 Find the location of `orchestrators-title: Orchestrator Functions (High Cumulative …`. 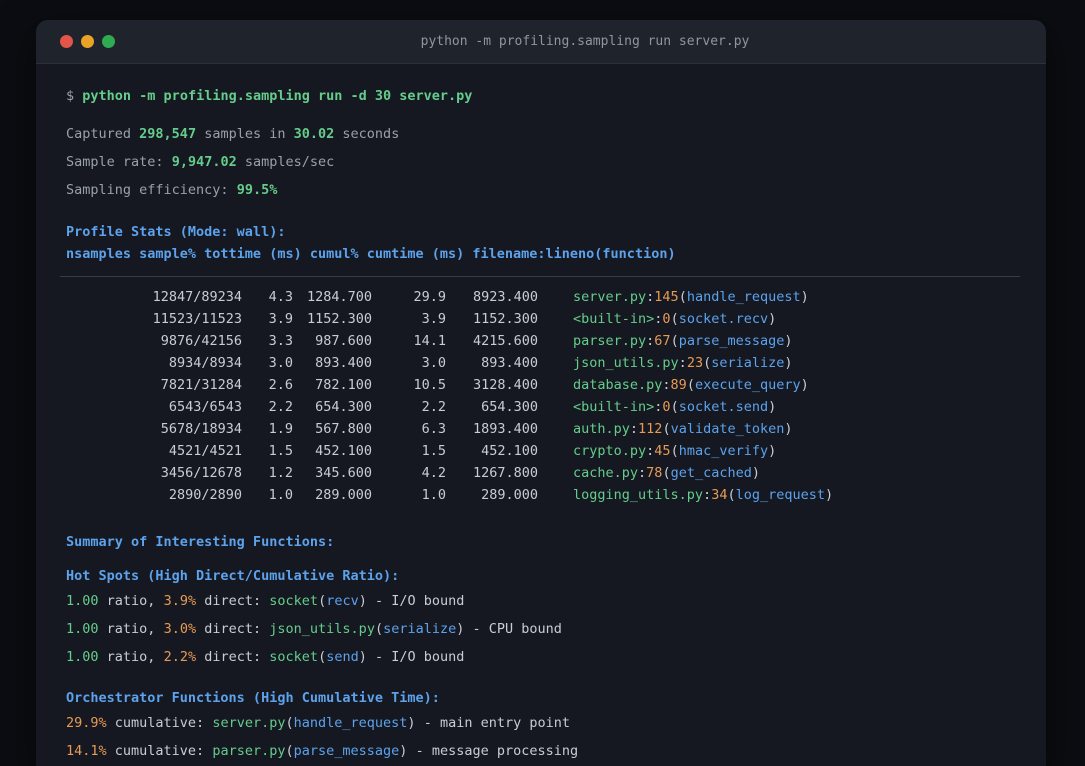

orchestrators-title: Orchestrator Functions (High Cumulative … is located at coordinates (253, 698).